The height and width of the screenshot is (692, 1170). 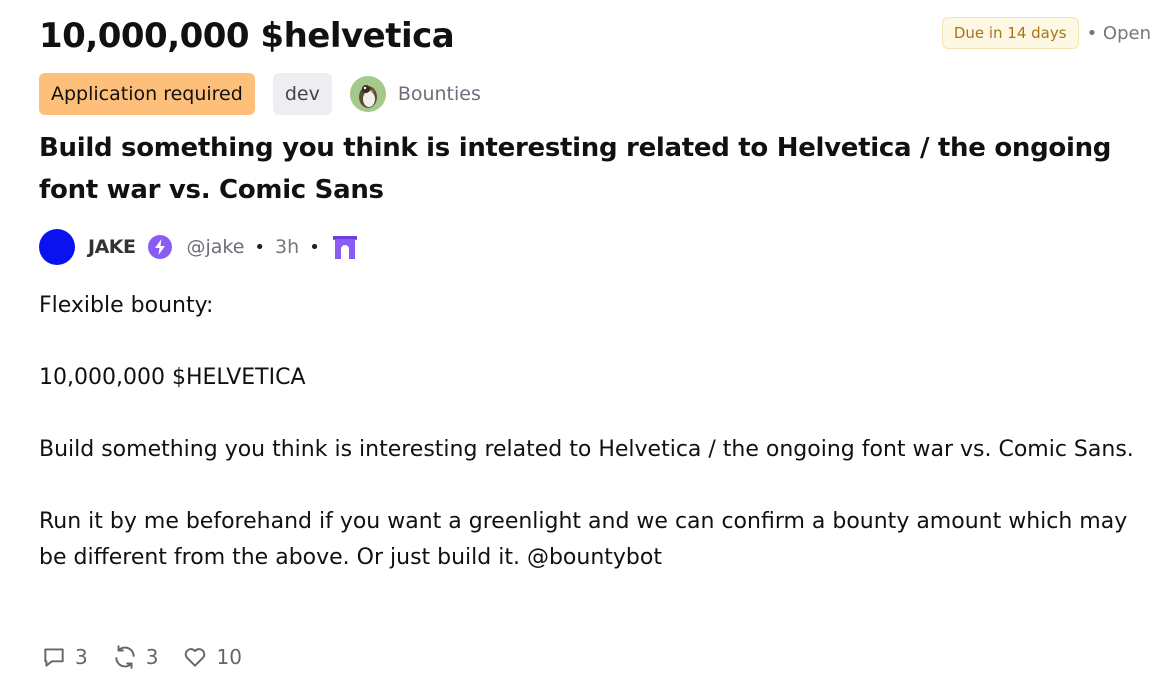 What do you see at coordinates (212, 657) in the screenshot?
I see `like-button: 10` at bounding box center [212, 657].